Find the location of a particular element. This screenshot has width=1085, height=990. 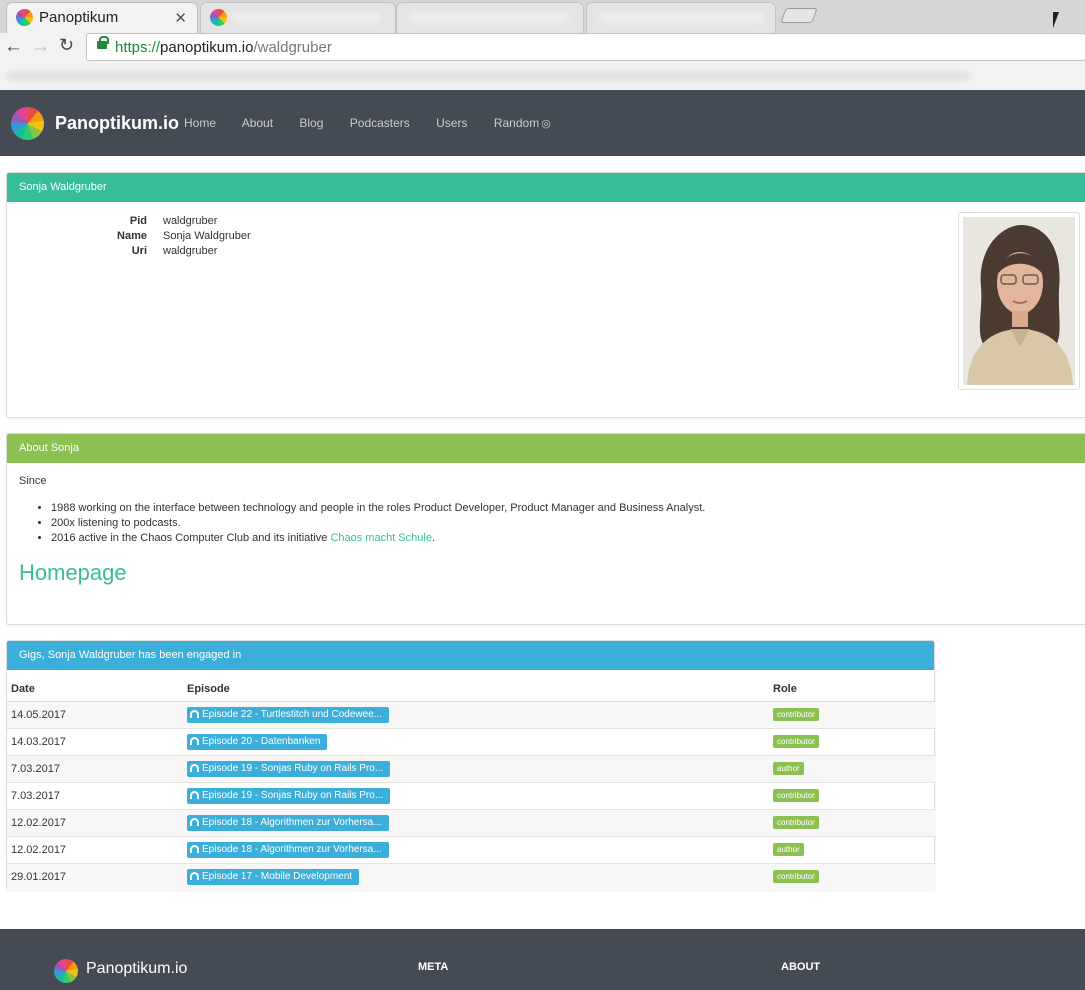

list-item-suffix: . is located at coordinates (433, 538).